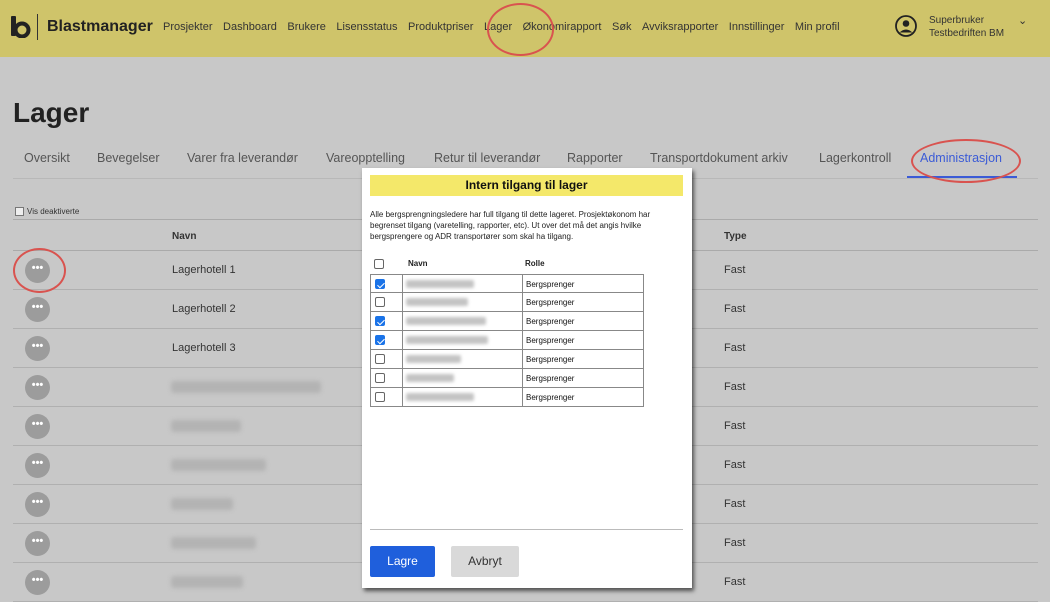 The width and height of the screenshot is (1050, 602). Describe the element at coordinates (967, 33) in the screenshot. I see `user-company: Testbedriften BM` at that location.